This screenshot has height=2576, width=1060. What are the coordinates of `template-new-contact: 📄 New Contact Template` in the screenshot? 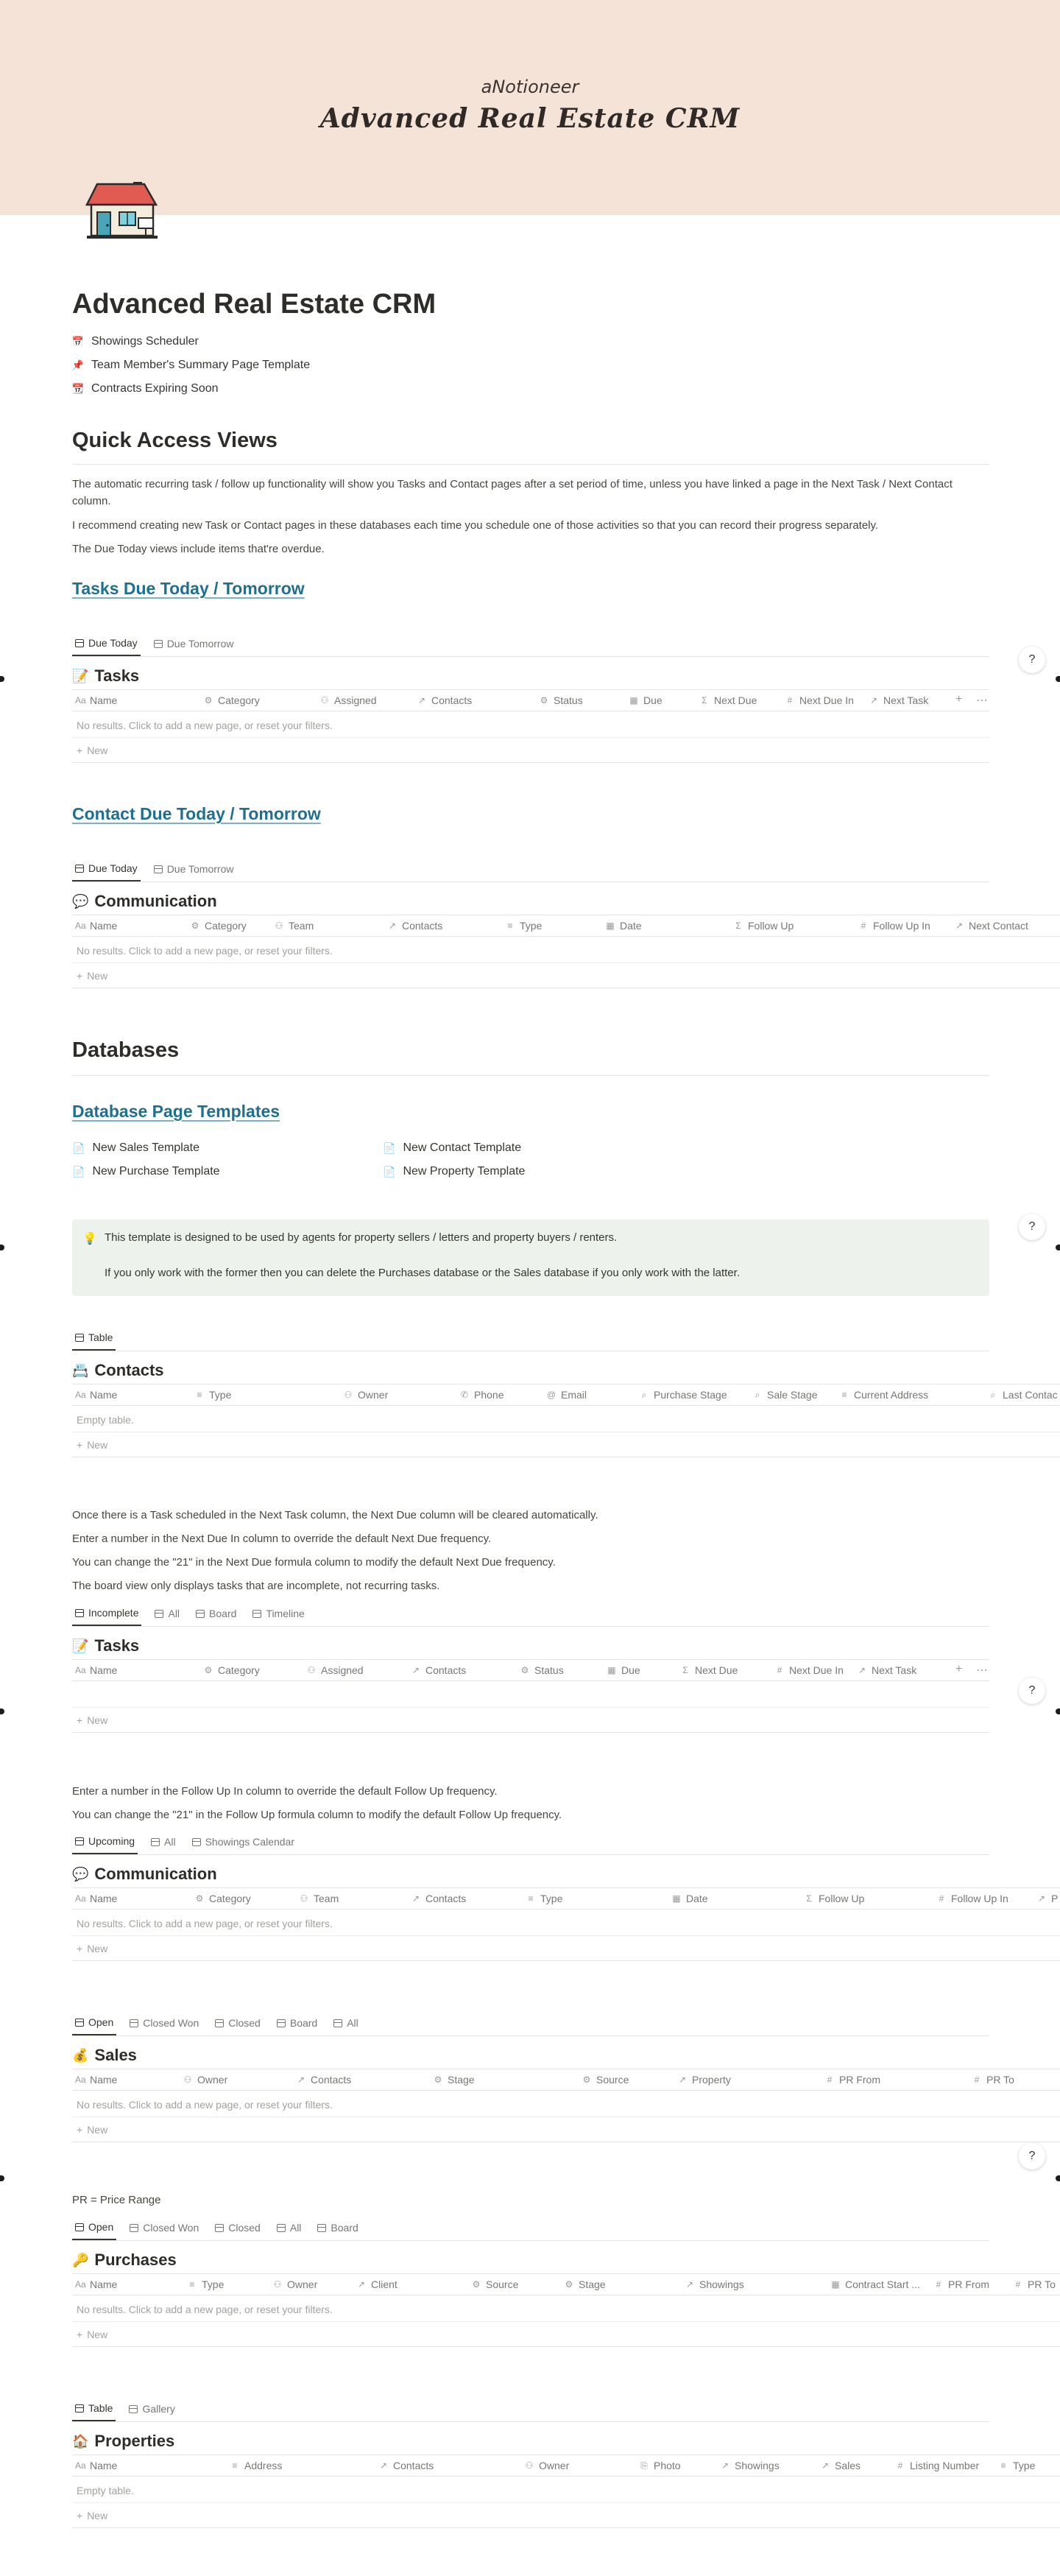 It's located at (452, 1148).